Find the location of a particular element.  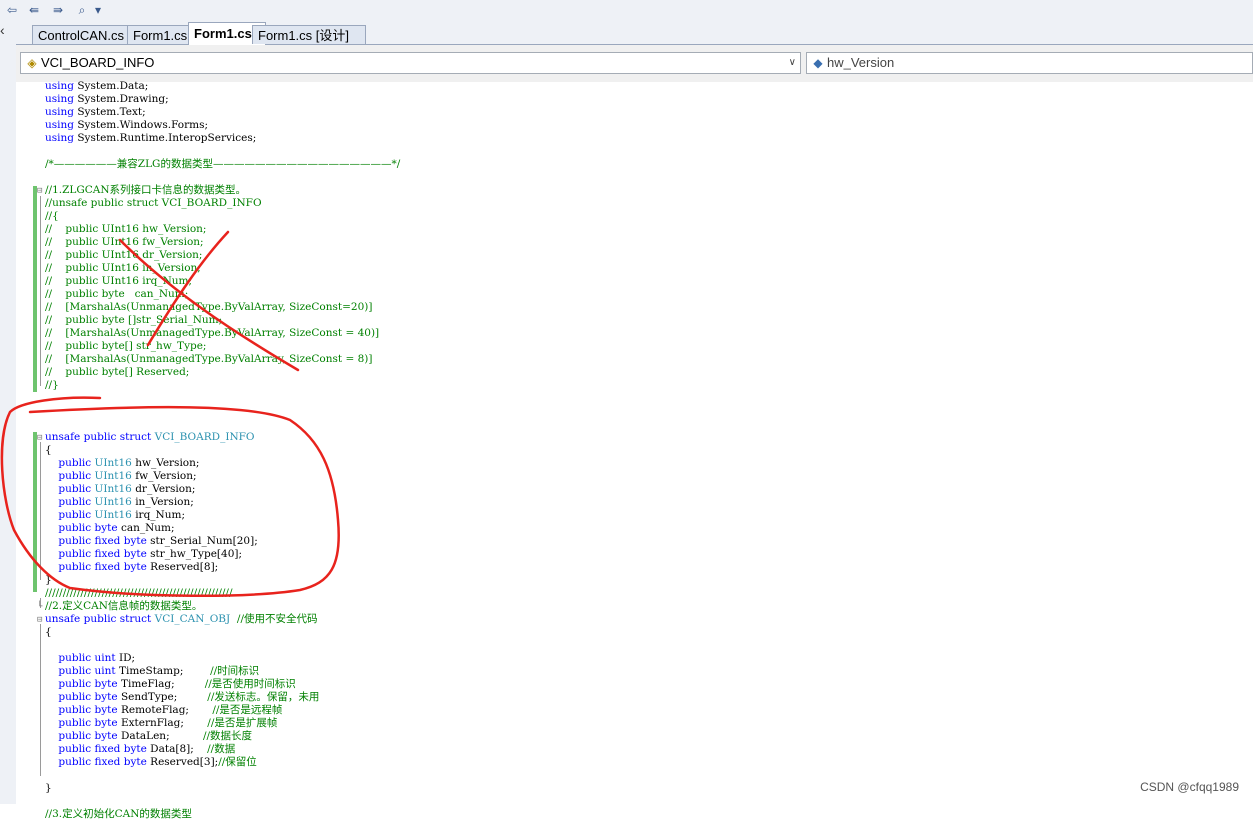

collapse-panel-icon: ‹ is located at coordinates (6, 30).